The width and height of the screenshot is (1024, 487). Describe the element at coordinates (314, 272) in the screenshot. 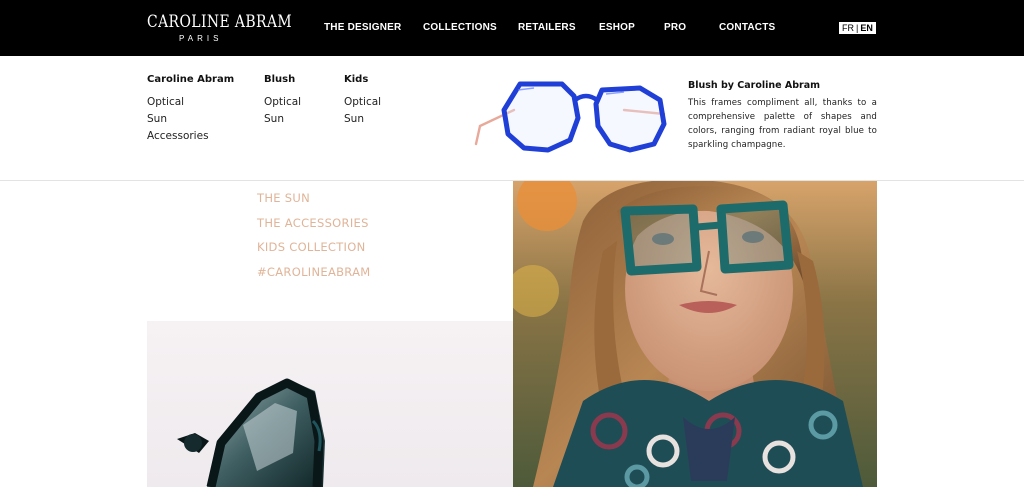

I see `link-hashtag-carolineabram: #CAROLINEABRAM` at that location.